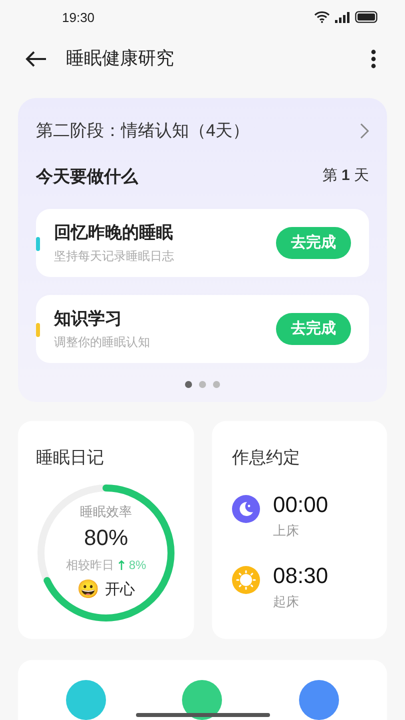  What do you see at coordinates (286, 531) in the screenshot?
I see `schedule-label: 上床` at bounding box center [286, 531].